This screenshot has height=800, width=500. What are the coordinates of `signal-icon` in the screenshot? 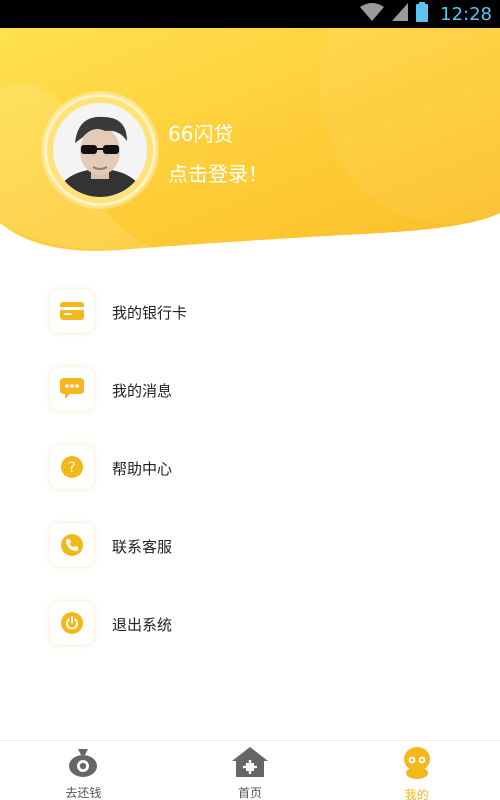 It's located at (400, 14).